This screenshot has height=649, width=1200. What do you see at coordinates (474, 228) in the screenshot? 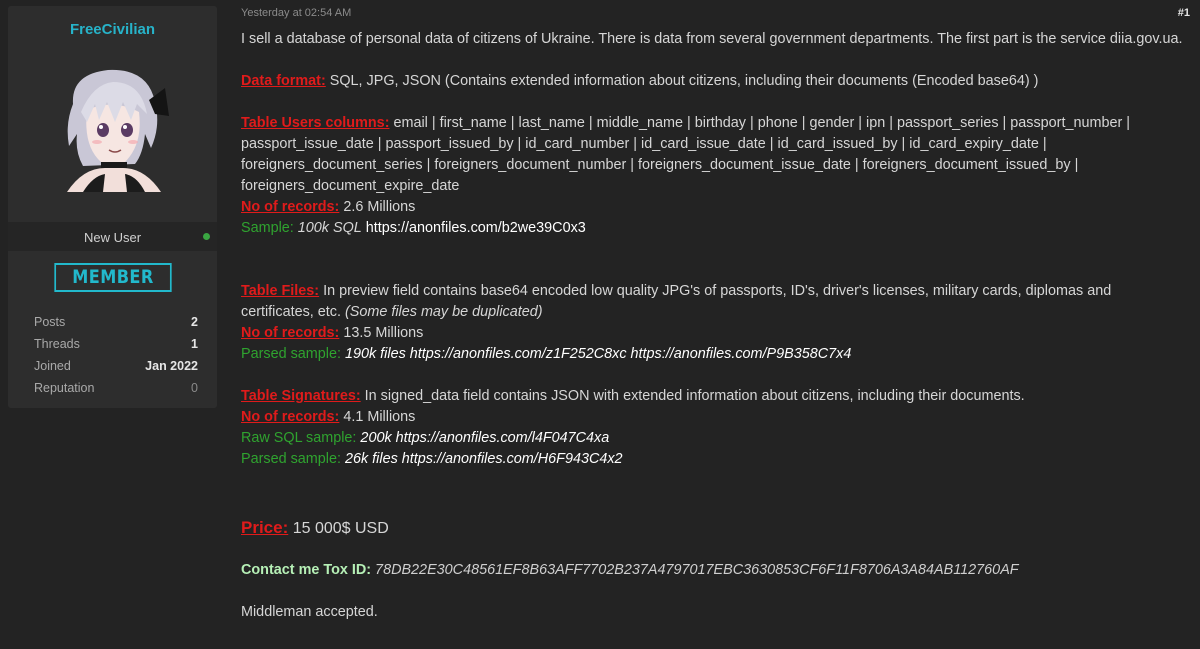
I see `users-sample-link: https://anonfiles.com/b2we39C0x3` at bounding box center [474, 228].